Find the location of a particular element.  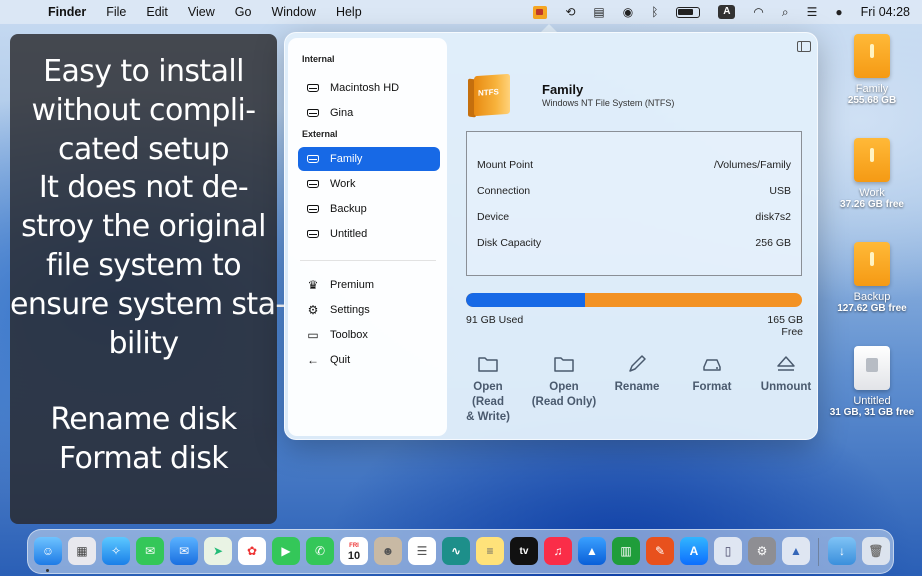

eject-icon is located at coordinates (786, 364).